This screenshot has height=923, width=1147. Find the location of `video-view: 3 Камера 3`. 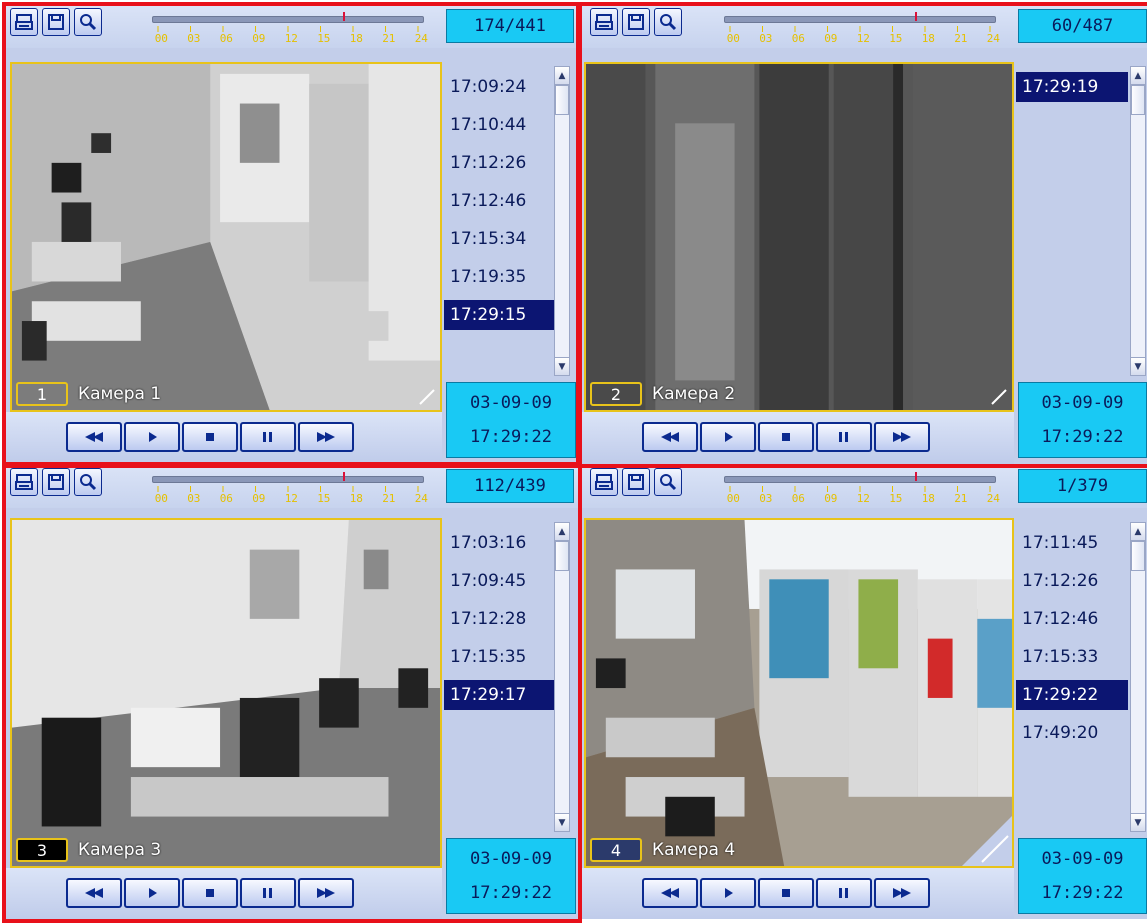

video-view: 3 Камера 3 is located at coordinates (226, 693).